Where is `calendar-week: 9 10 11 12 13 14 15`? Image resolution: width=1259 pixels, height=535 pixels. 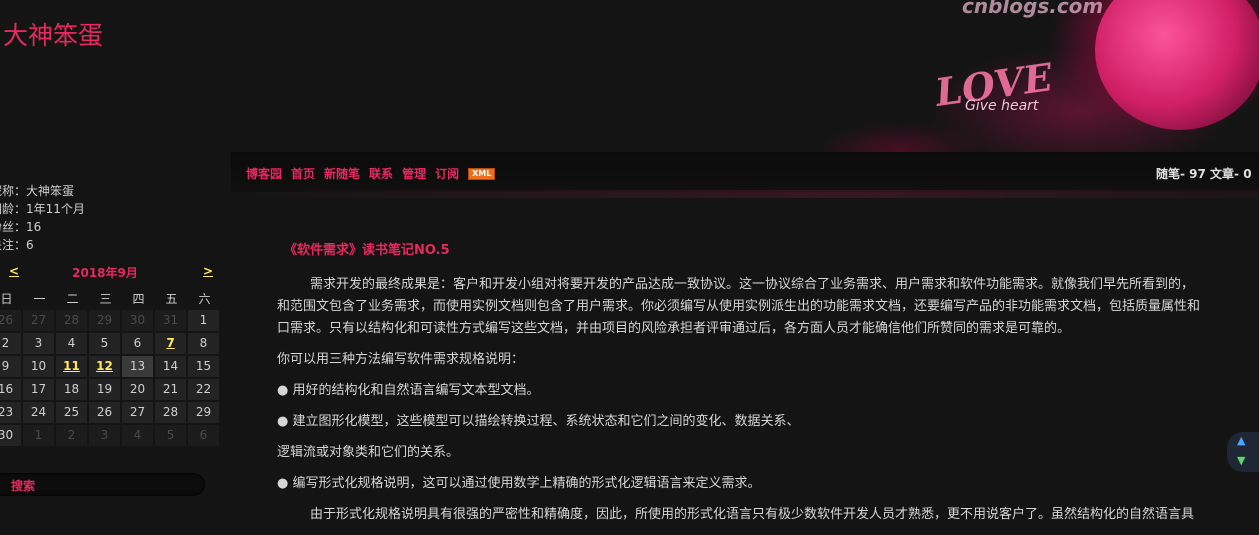
calendar-week: 9 10 11 12 13 14 15 is located at coordinates (110, 367).